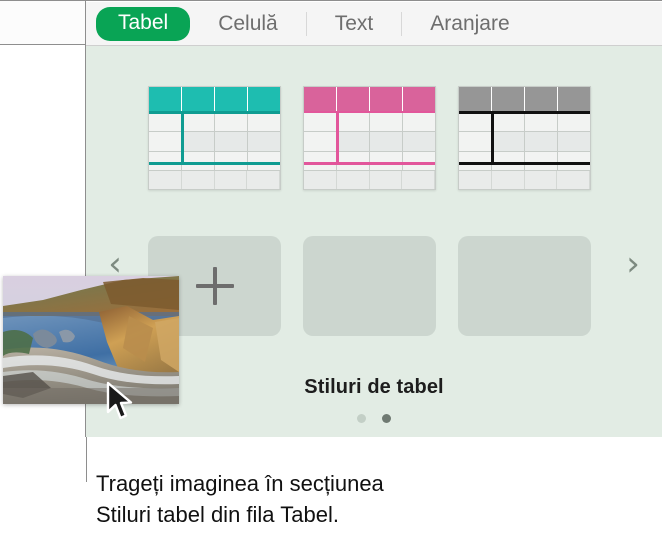 The width and height of the screenshot is (662, 540). Describe the element at coordinates (42, 22) in the screenshot. I see `document-toolbar-stub` at that location.